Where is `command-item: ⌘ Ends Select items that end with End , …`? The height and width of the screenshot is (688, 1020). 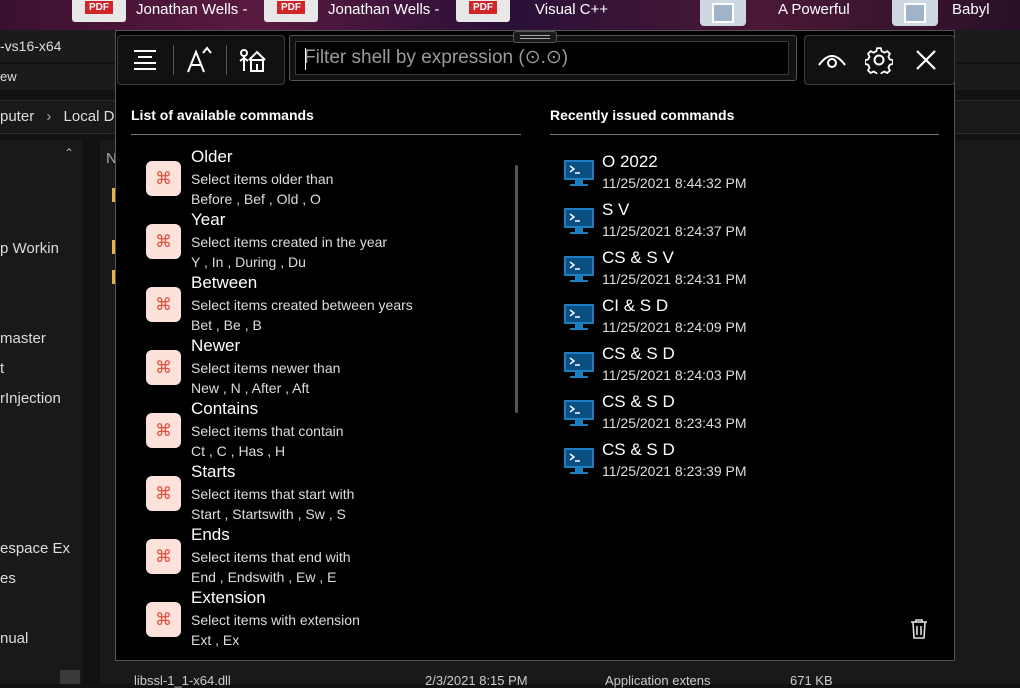 command-item: ⌘ Ends Select items that end with End , … is located at coordinates (326, 557).